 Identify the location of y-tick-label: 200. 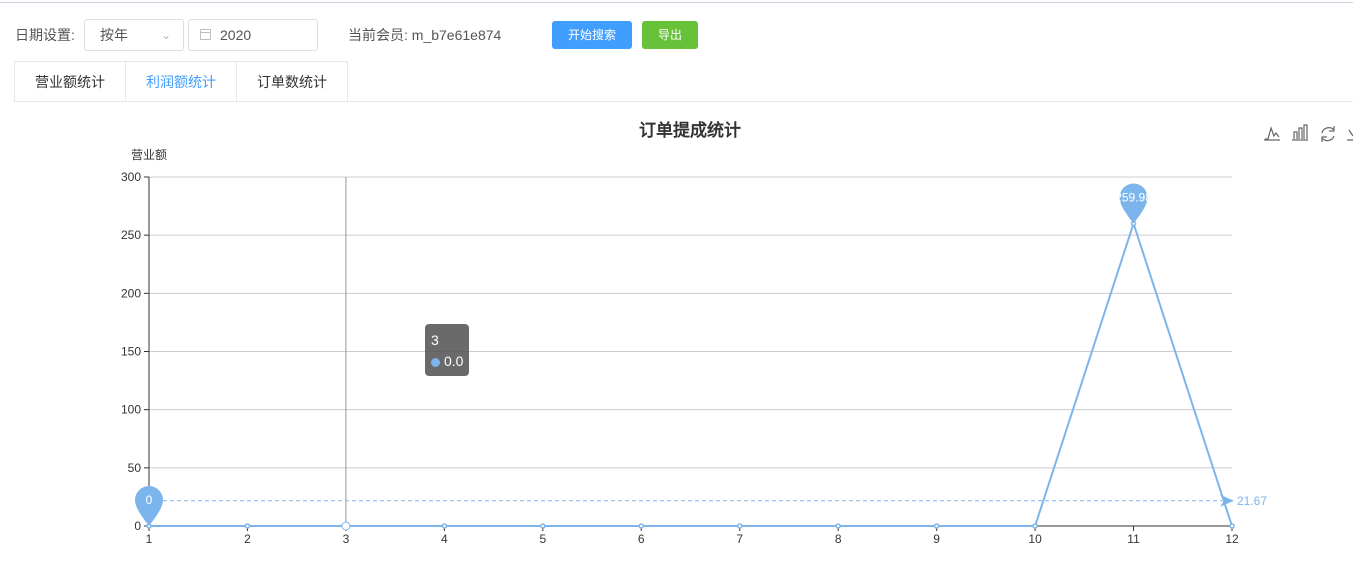
(131, 293).